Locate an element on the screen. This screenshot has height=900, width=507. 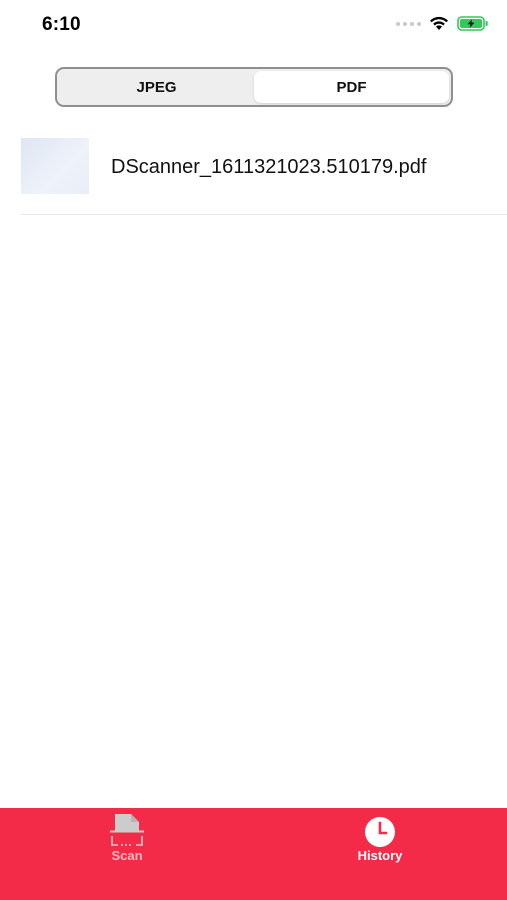
file-list: DScanner_1611321023.510179.pdf is located at coordinates (253, 167).